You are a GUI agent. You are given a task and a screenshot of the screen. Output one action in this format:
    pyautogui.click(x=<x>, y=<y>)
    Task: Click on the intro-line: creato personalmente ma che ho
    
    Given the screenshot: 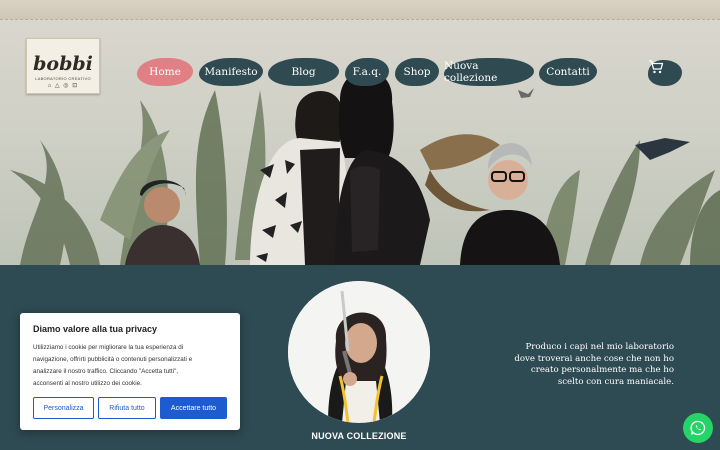 What is the action you would take?
    pyautogui.click(x=602, y=370)
    